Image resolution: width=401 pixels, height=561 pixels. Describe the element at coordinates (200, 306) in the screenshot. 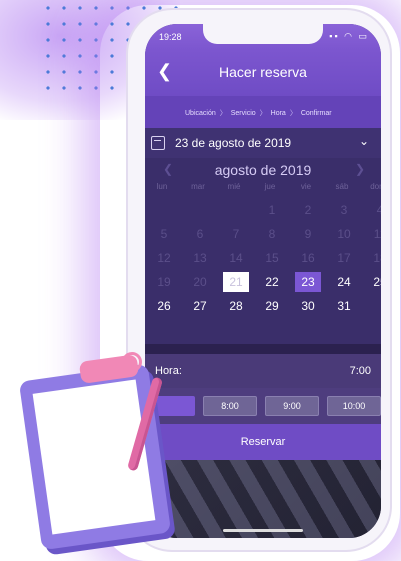

I see `calendar-day: 27` at that location.